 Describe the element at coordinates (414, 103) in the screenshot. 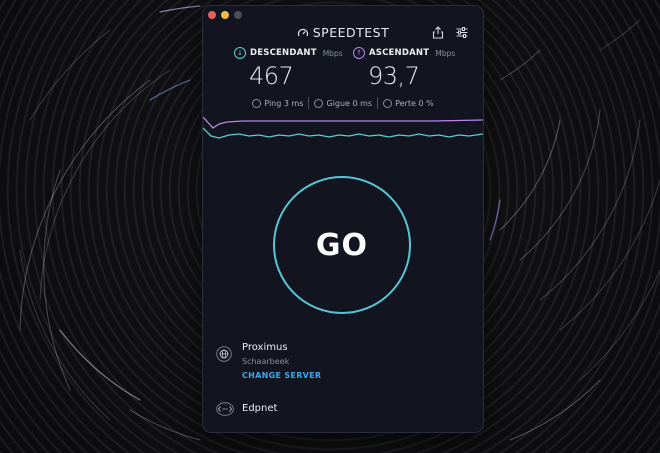

I see `loss-text: Perte 0 %` at that location.